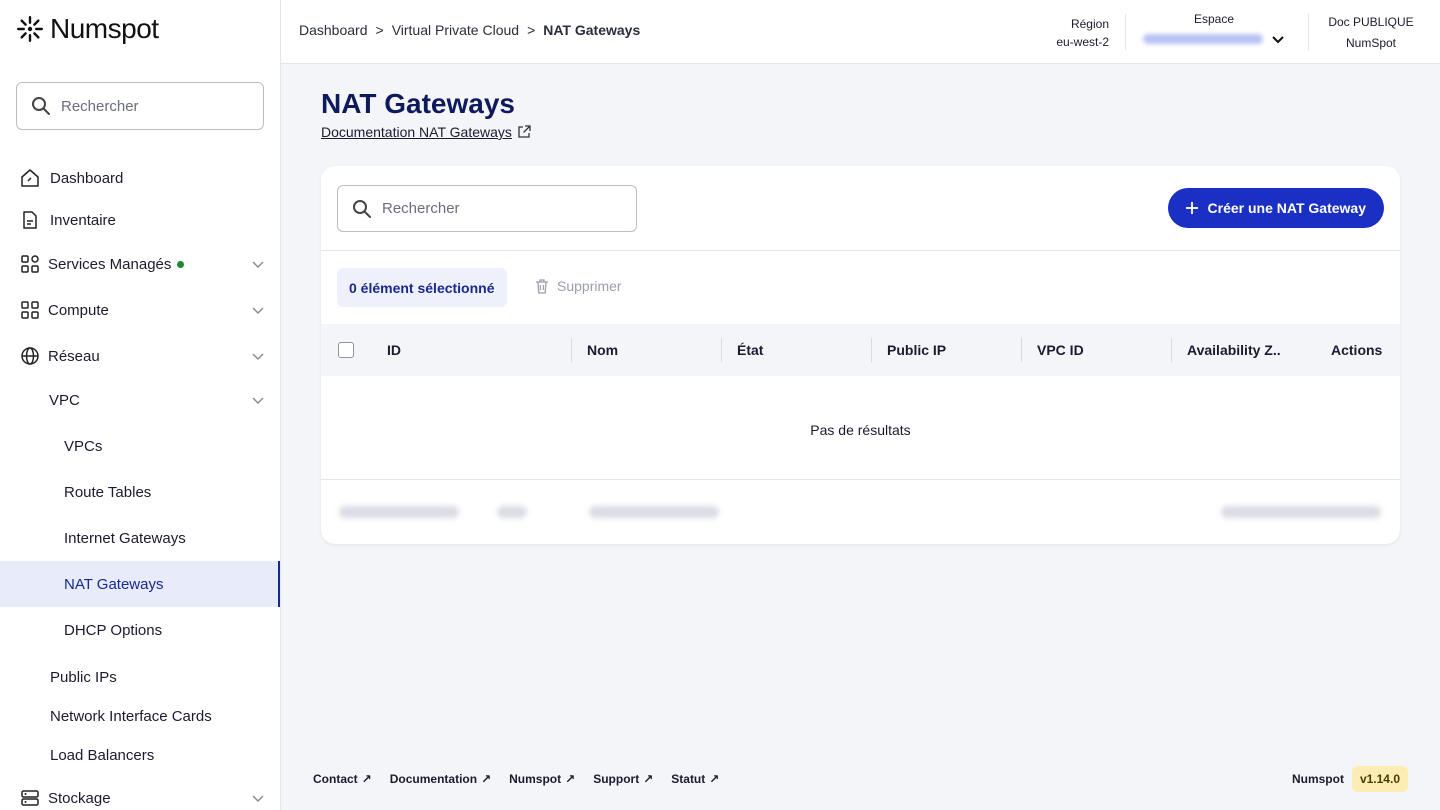  I want to click on sidebar-search-input, so click(151, 106).